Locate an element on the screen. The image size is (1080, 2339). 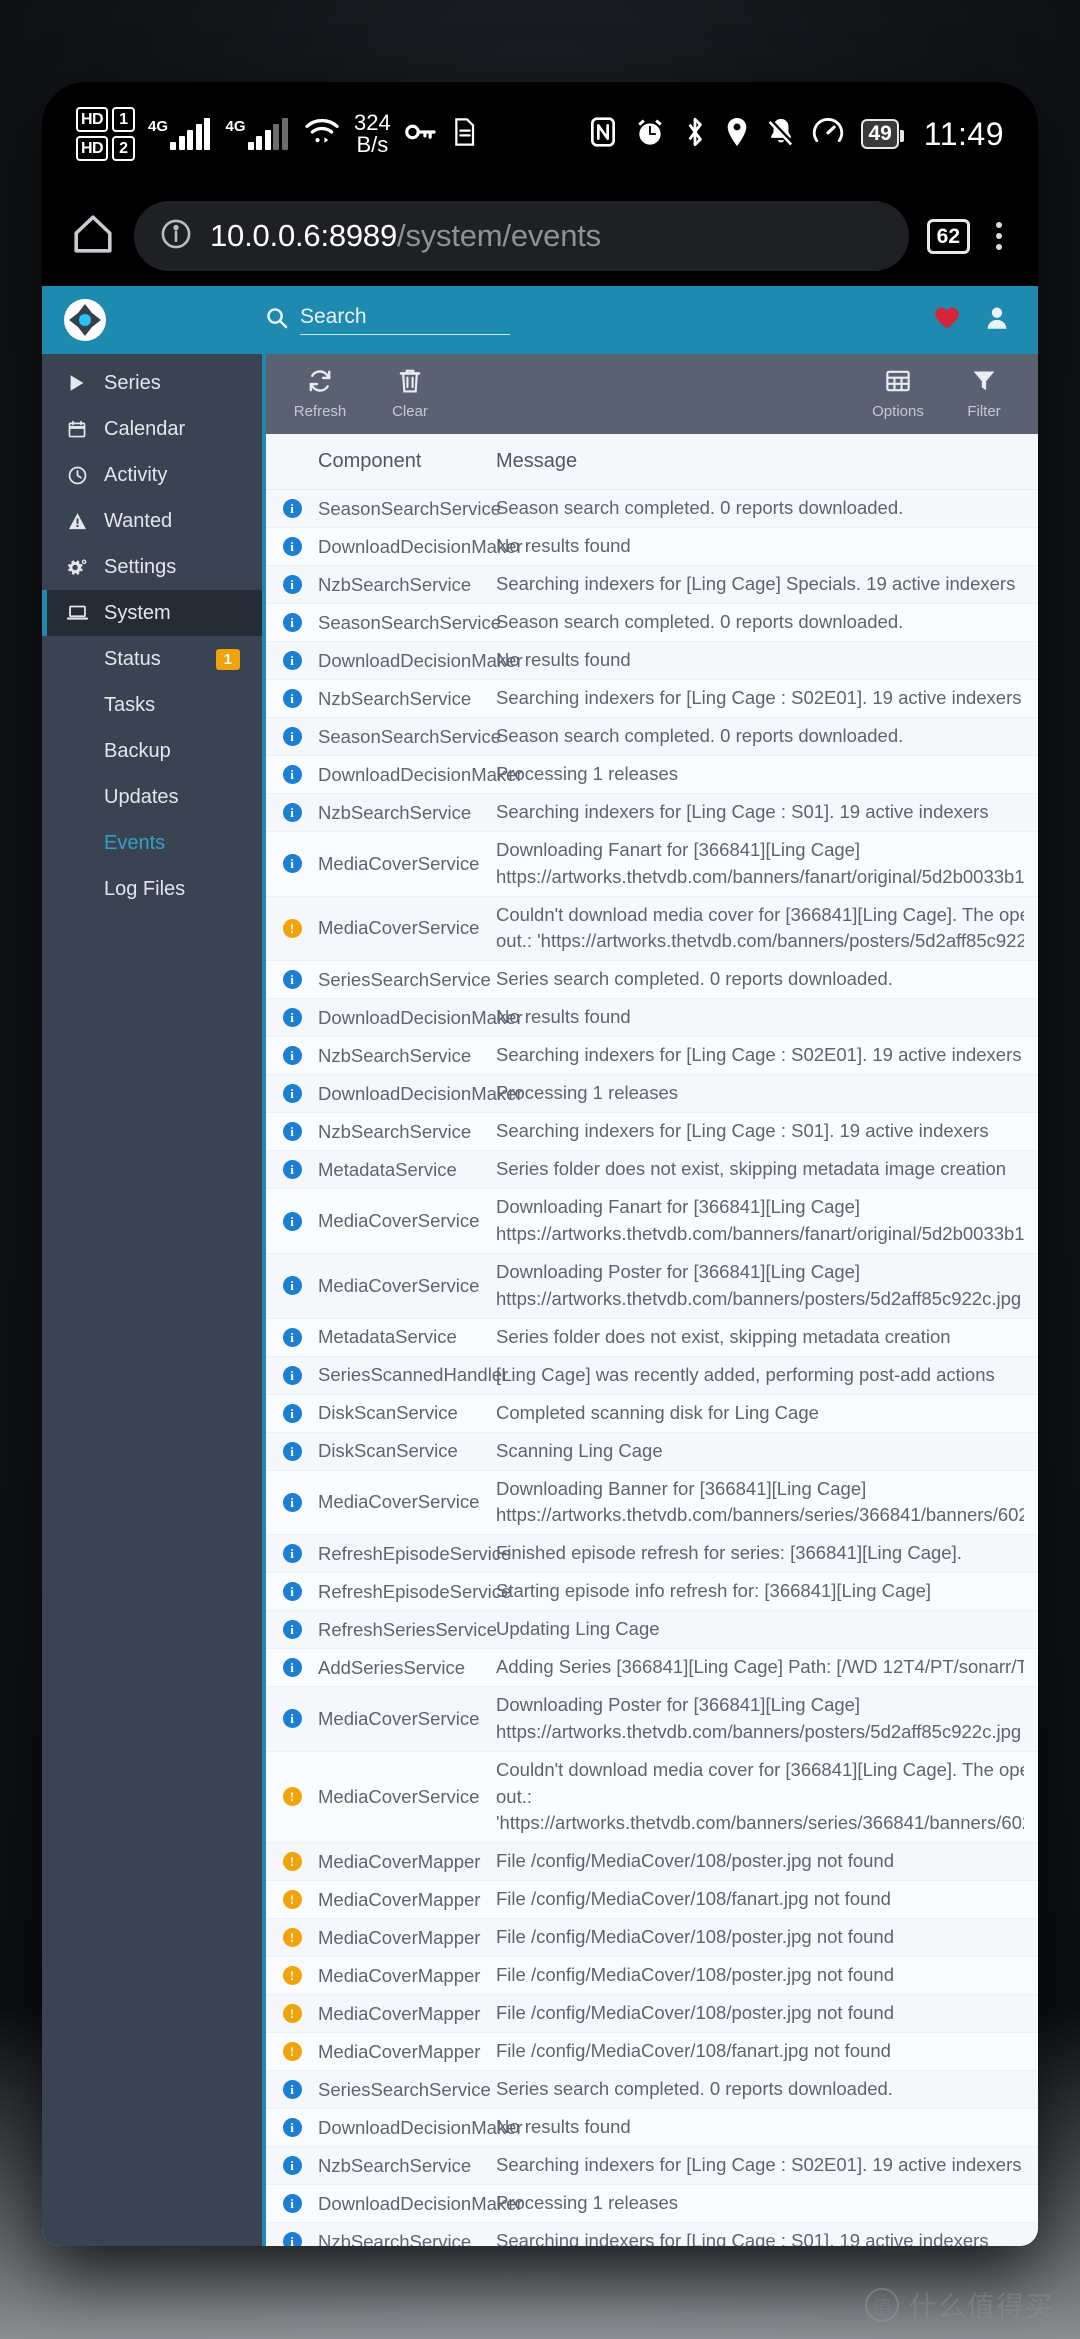
info-icon: i is located at coordinates (292, 1592).